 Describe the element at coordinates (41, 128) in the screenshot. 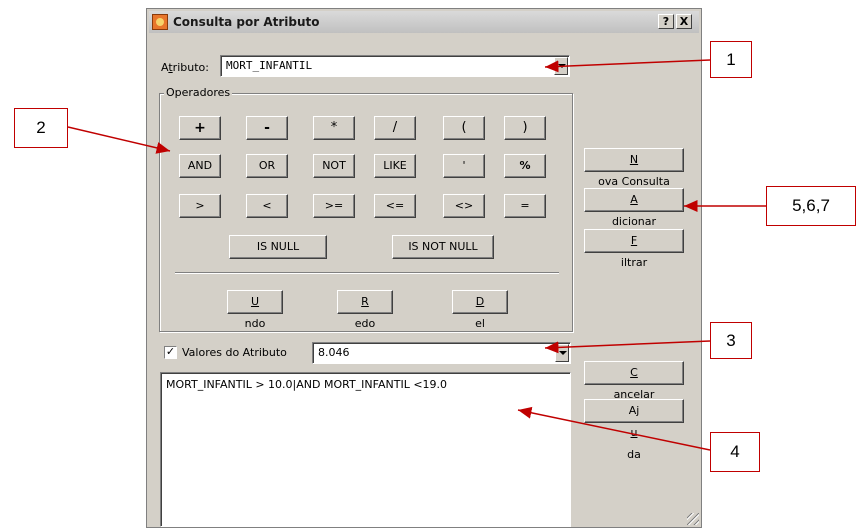

I see `callout-2: 2` at that location.